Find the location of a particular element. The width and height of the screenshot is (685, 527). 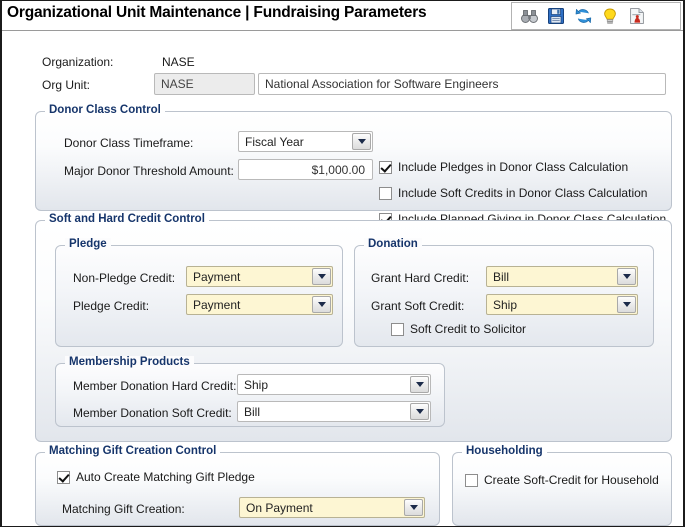

pledge-credit-label: Pledge Credit: is located at coordinates (111, 306).